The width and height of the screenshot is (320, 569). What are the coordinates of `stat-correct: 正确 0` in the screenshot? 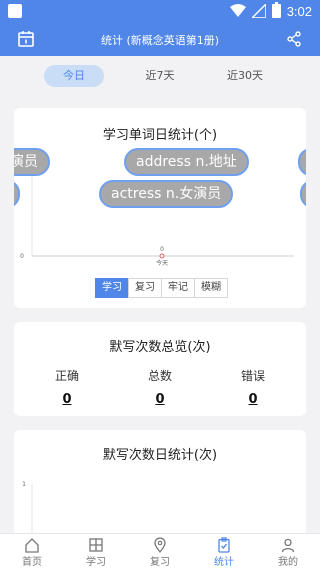 It's located at (67, 387).